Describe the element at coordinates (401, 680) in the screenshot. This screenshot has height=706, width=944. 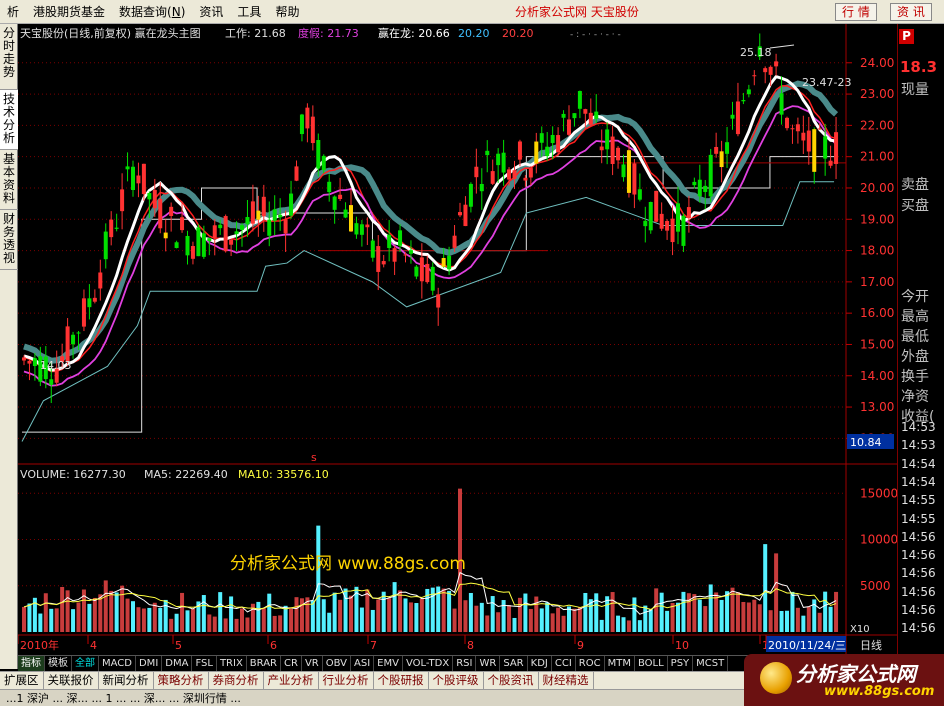
I see `function-tab: 个股研报` at that location.